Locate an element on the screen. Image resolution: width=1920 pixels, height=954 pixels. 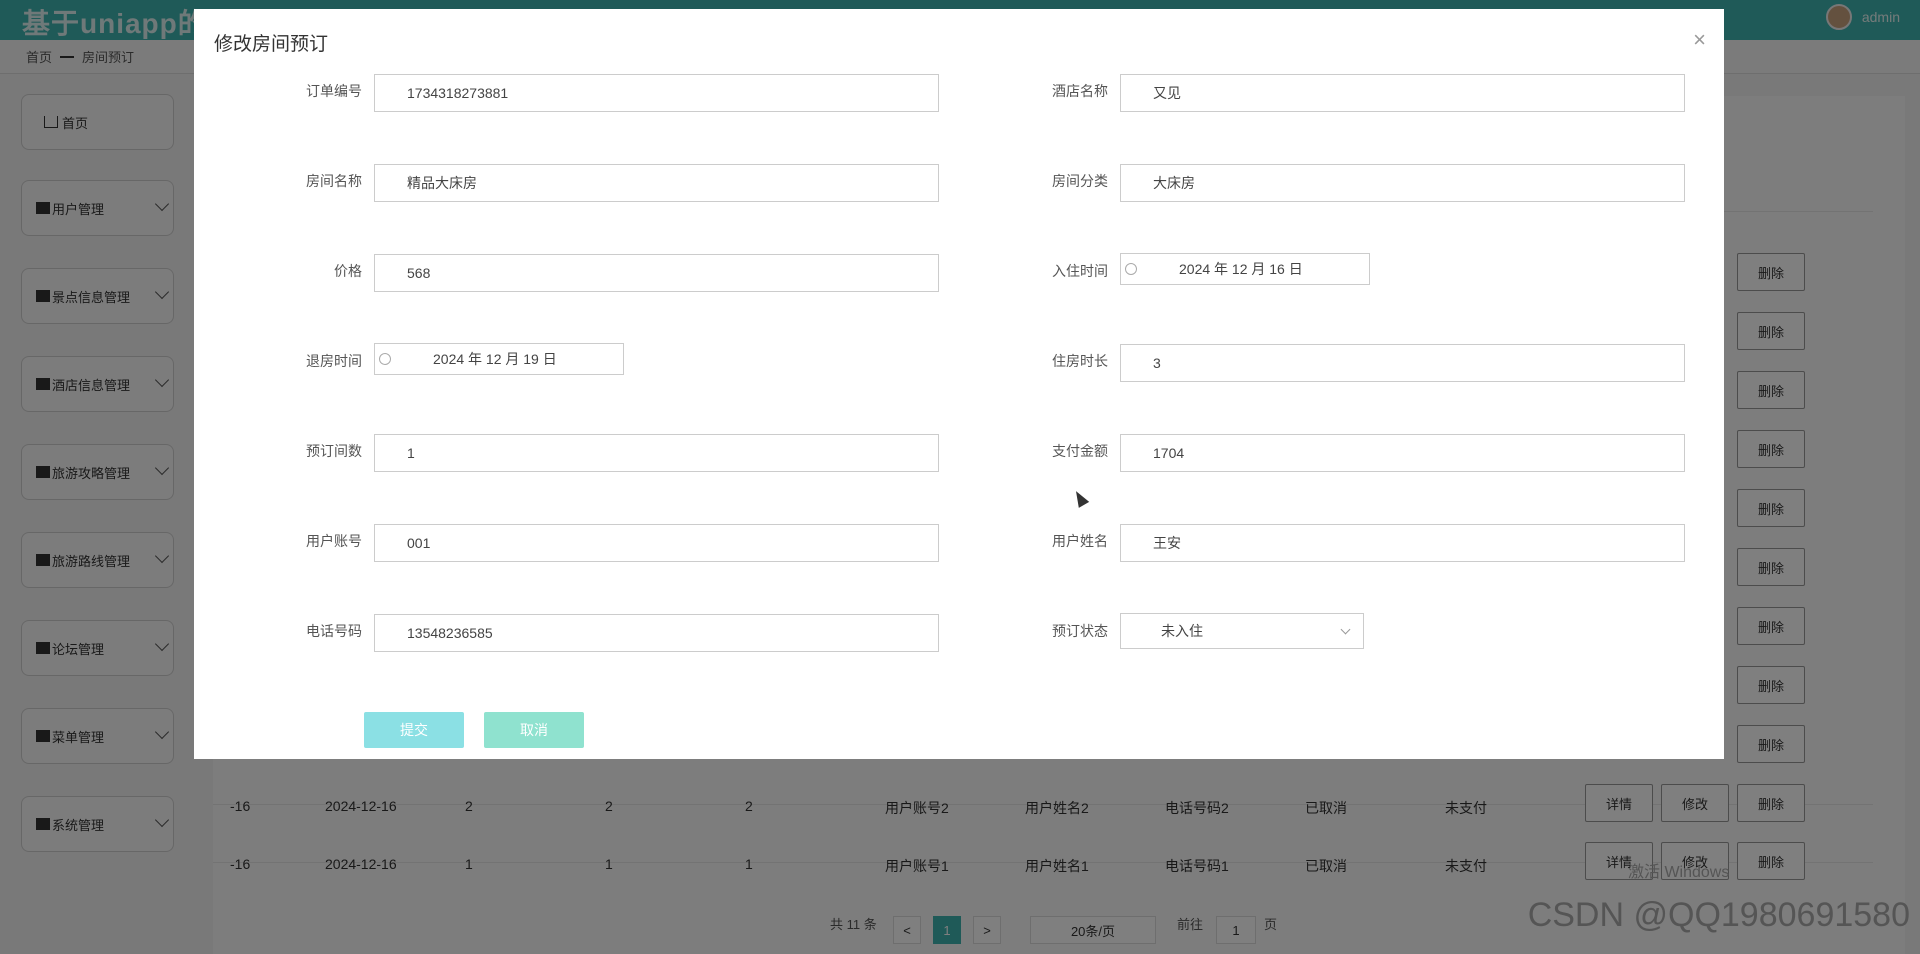
checkin-label: 入住时间 is located at coordinates (1080, 271).